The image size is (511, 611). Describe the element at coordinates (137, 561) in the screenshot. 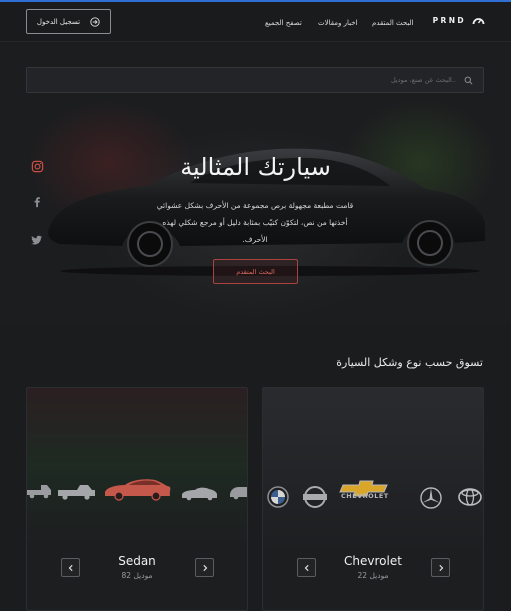

I see `card-title-sedan: Sedan` at that location.